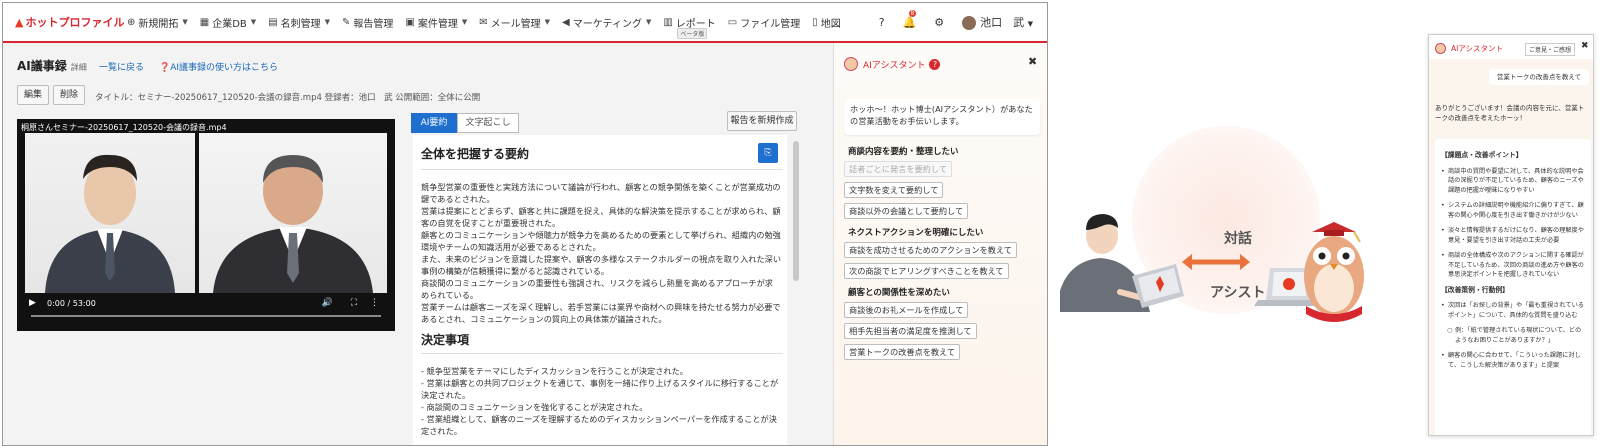  What do you see at coordinates (939, 22) in the screenshot?
I see `gear-icon: ⚙` at bounding box center [939, 22].